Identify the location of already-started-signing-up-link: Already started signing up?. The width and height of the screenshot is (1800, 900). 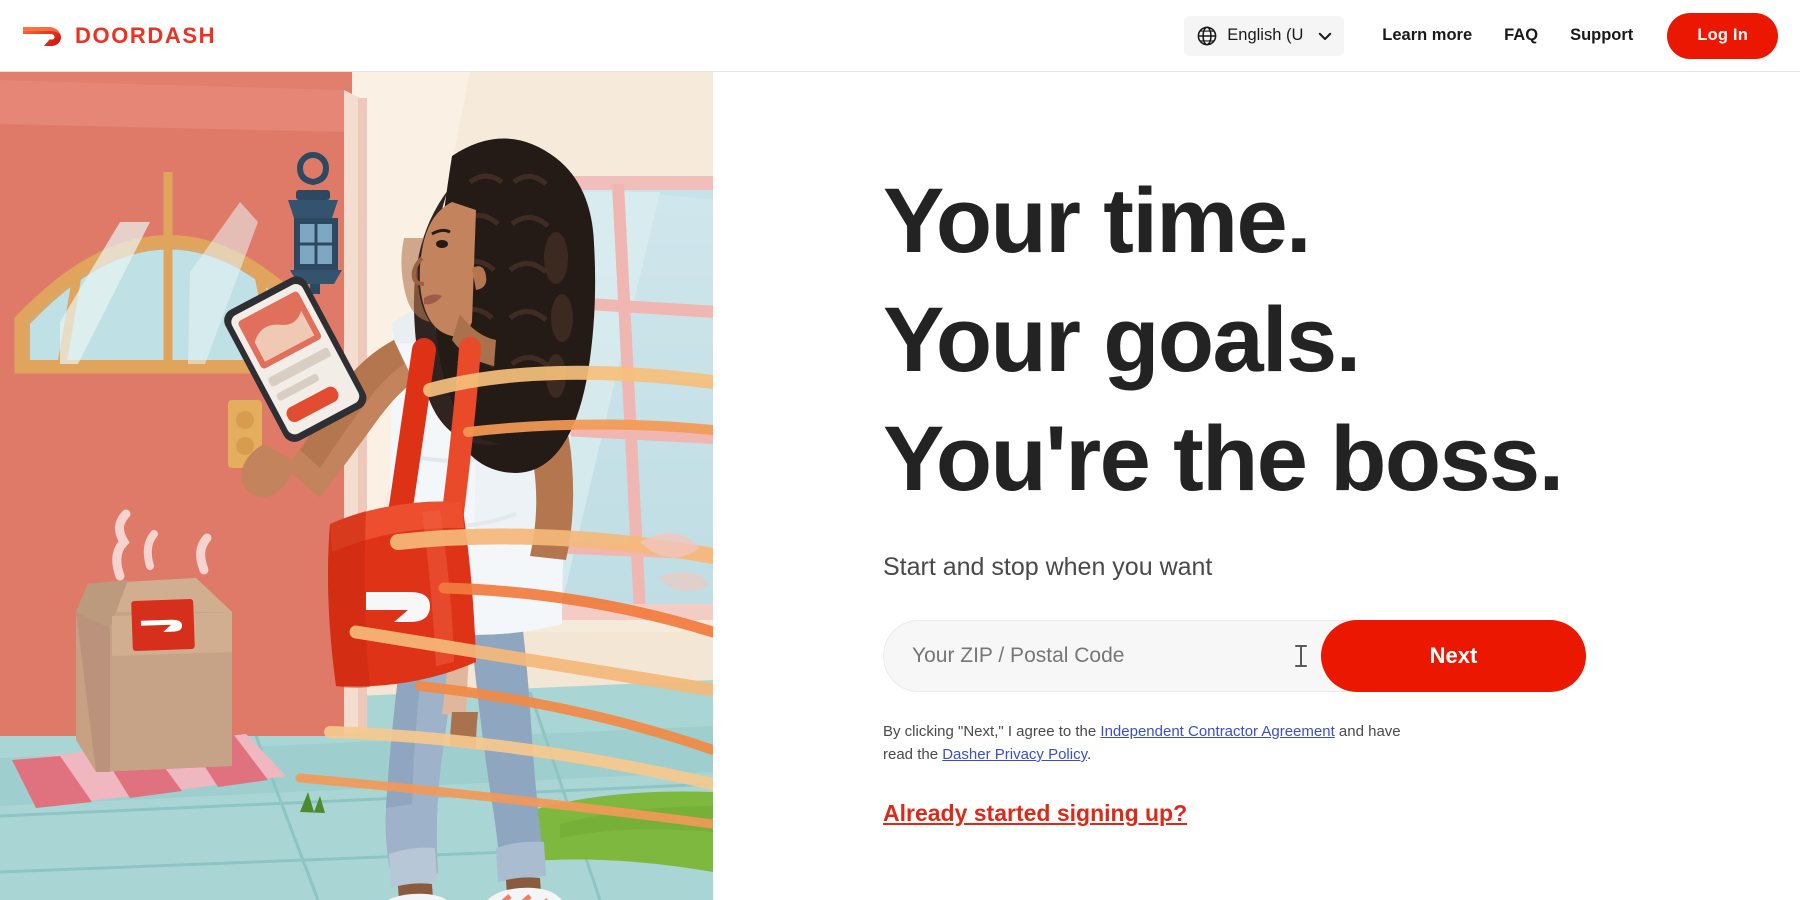
(1035, 813).